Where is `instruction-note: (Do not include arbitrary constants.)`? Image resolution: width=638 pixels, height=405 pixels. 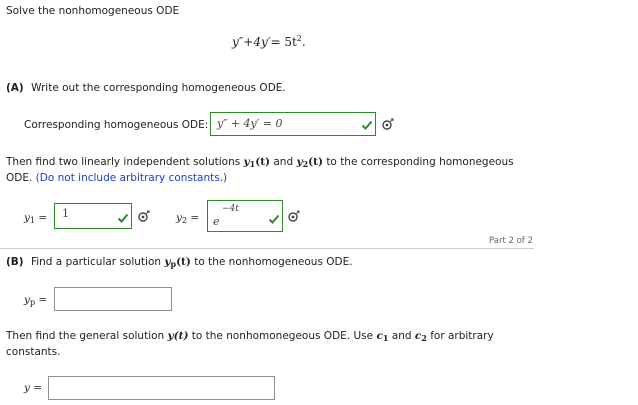
instruction-note: (Do not include arbitrary constants.) is located at coordinates (131, 178).